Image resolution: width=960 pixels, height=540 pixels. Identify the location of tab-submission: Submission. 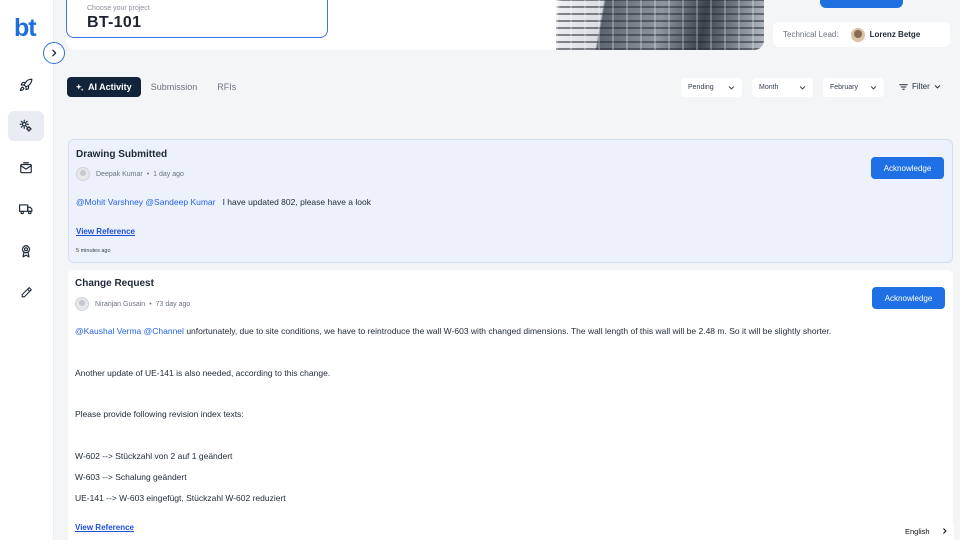
(174, 87).